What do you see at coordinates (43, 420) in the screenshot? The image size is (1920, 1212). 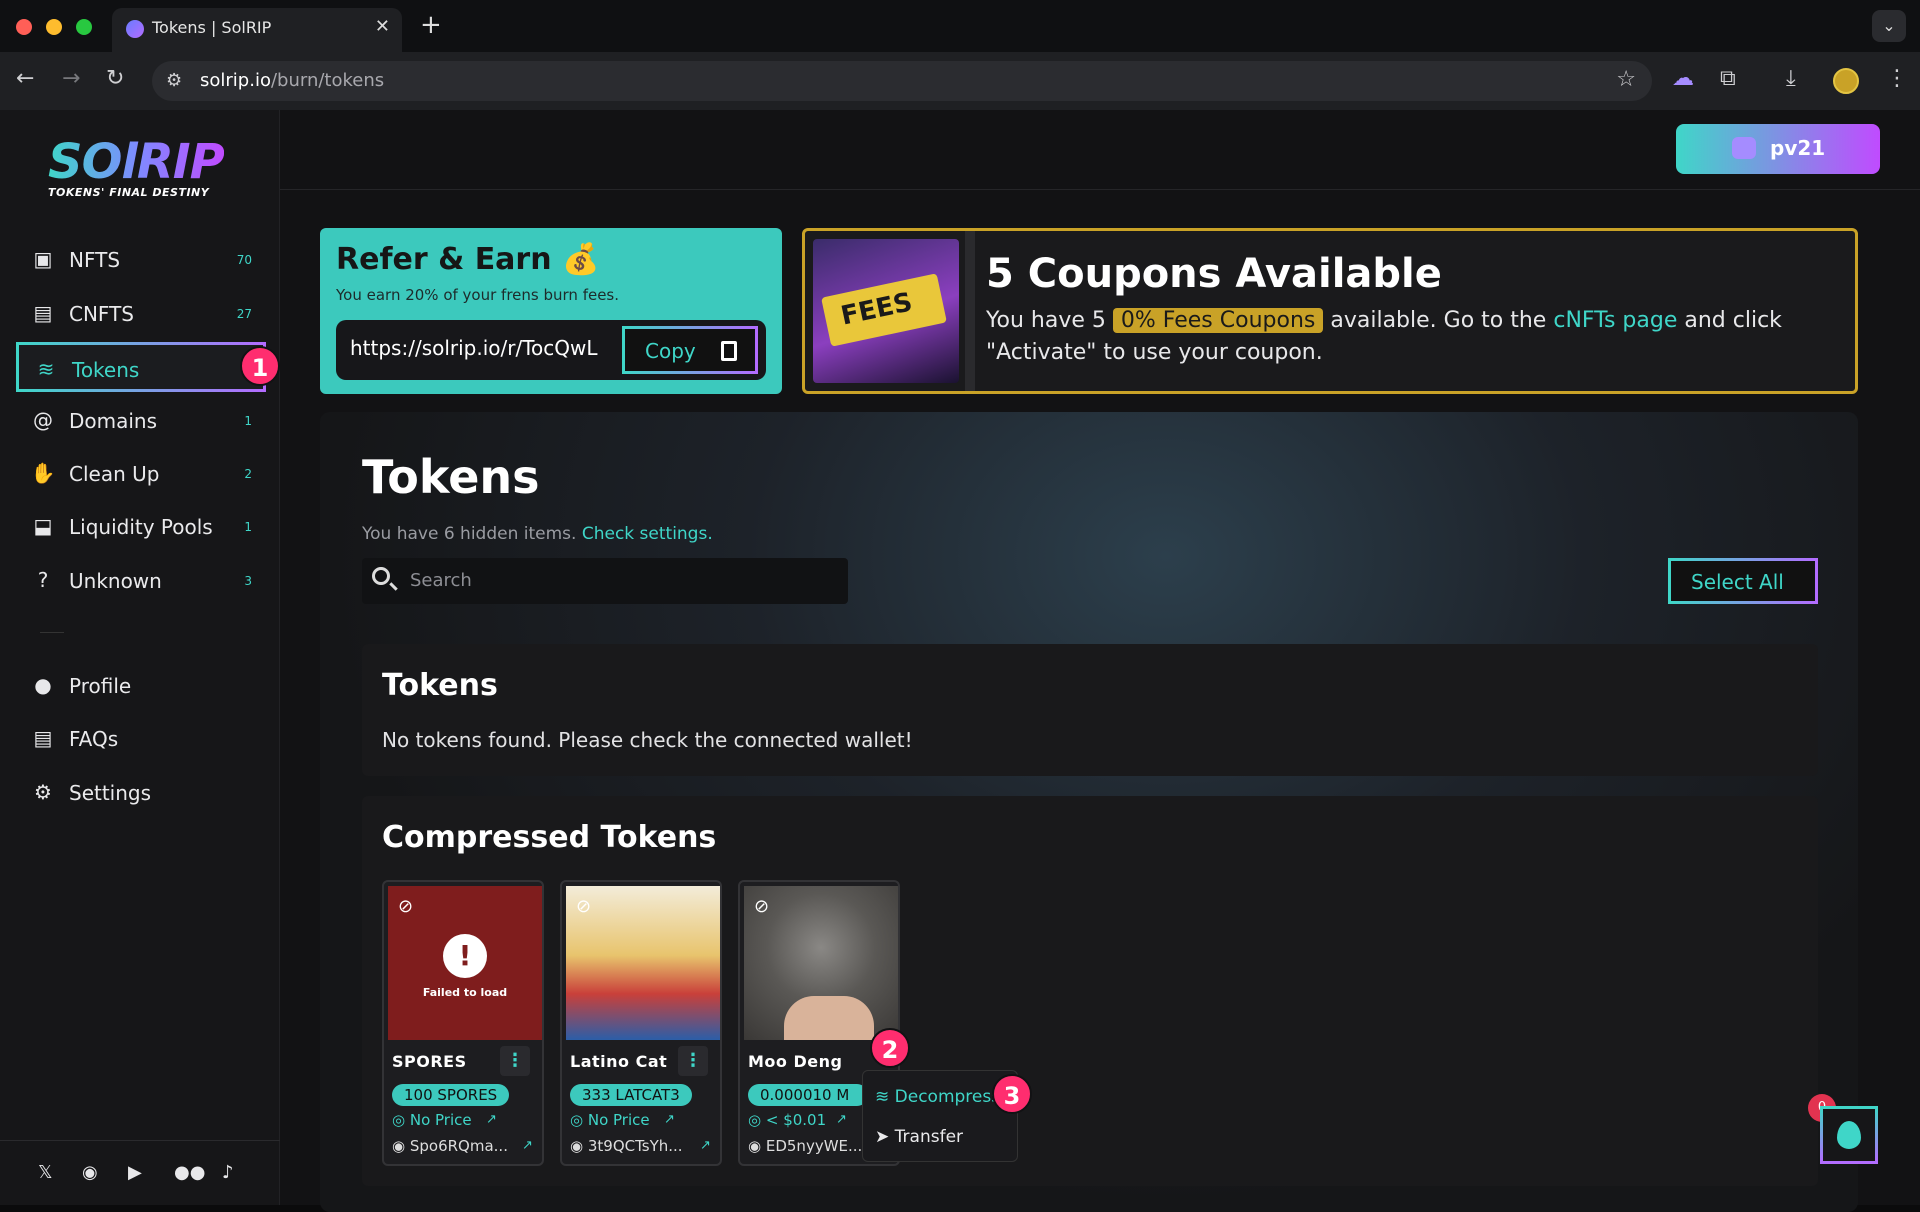 I see `at-icon: @` at bounding box center [43, 420].